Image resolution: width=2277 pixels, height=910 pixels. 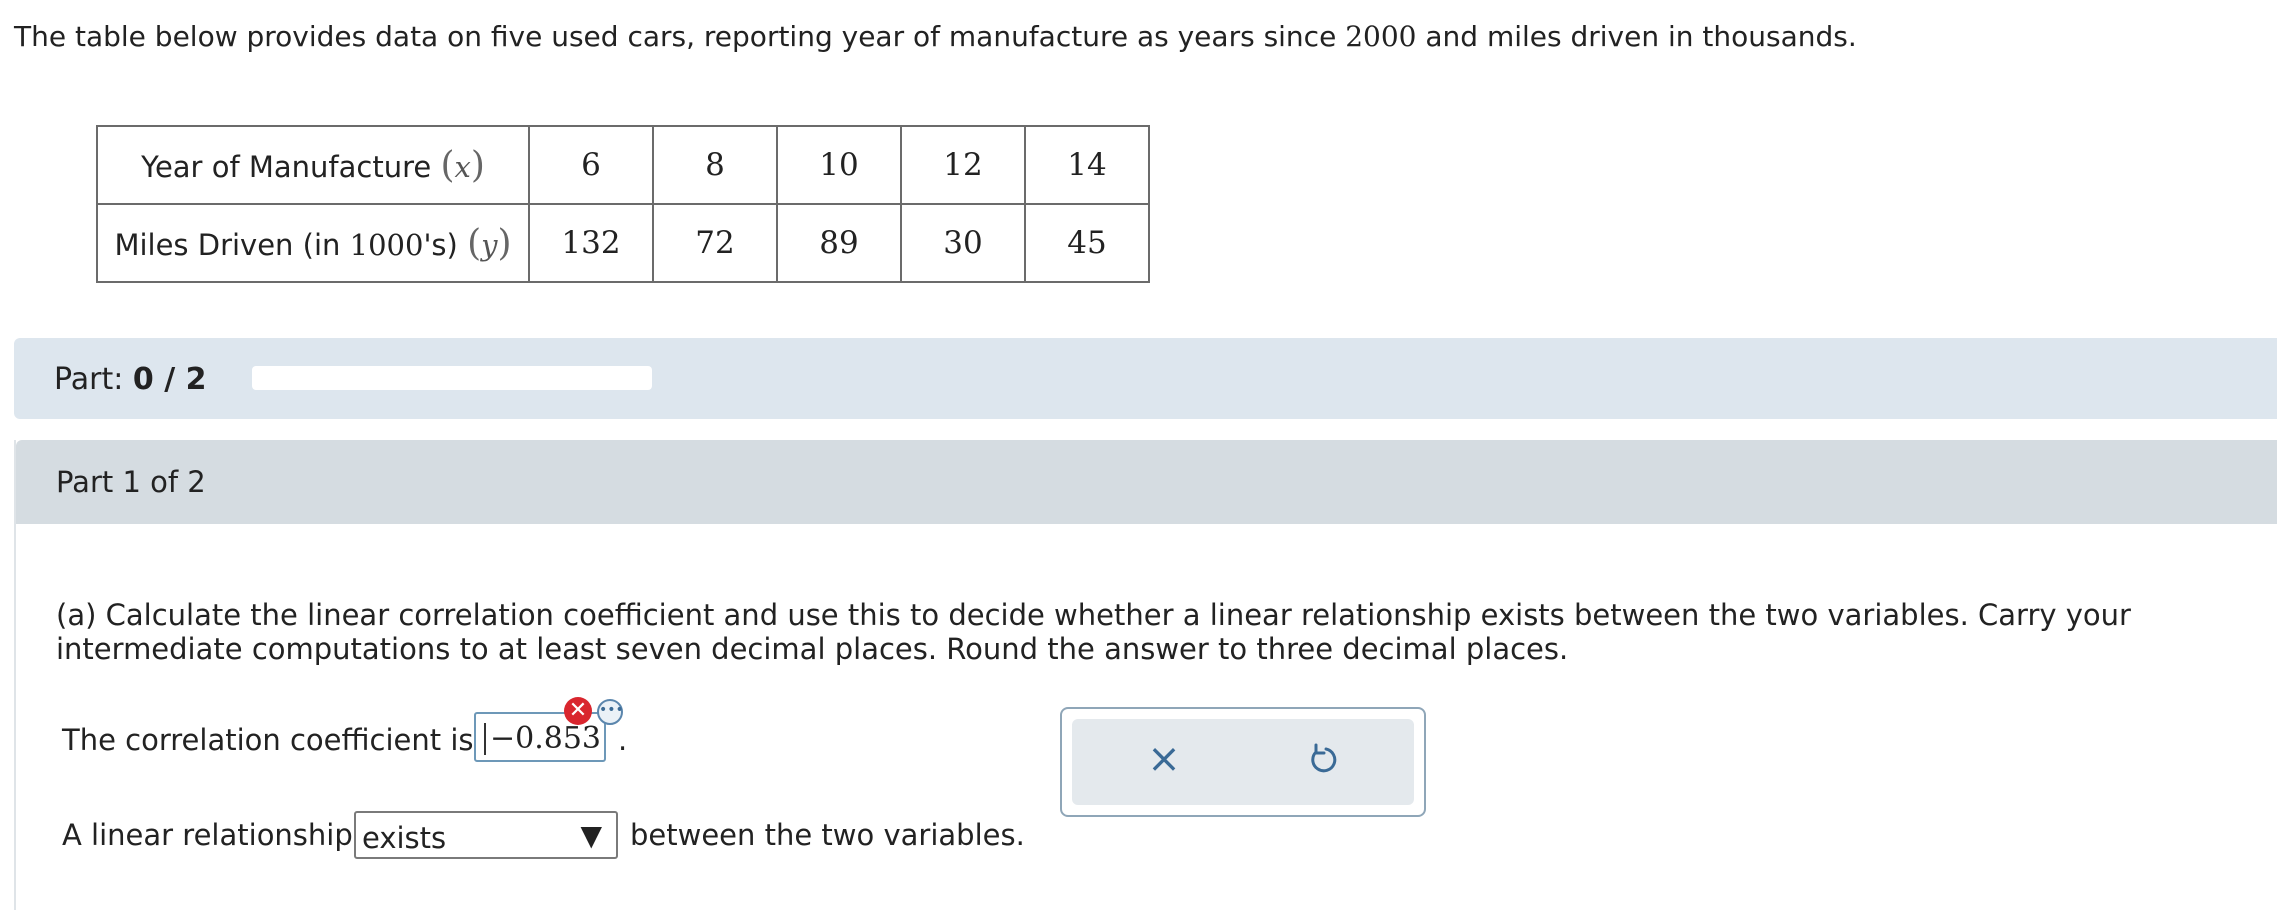 What do you see at coordinates (486, 835) in the screenshot?
I see `relationship-dropdown: exists ▼` at bounding box center [486, 835].